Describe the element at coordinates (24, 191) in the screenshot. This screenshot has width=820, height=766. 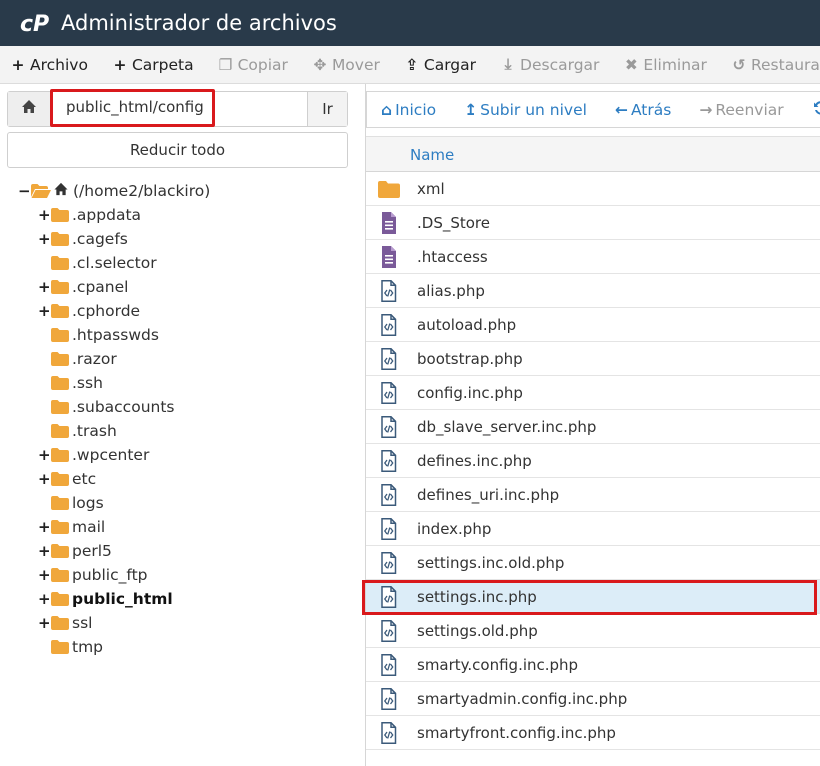
I see `collapse-toggle: −` at that location.